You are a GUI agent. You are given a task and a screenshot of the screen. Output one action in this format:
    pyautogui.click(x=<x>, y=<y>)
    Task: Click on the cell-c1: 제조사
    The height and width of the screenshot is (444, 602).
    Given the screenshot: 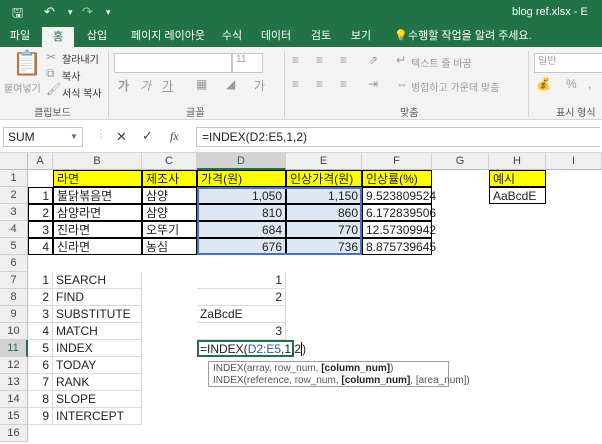 What is the action you would take?
    pyautogui.click(x=169, y=178)
    